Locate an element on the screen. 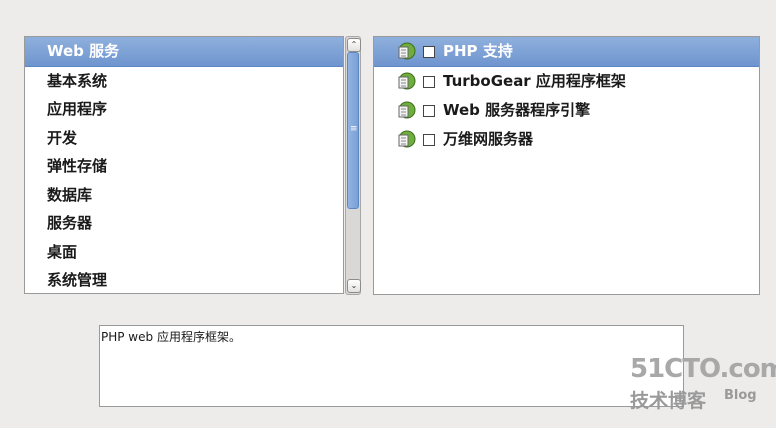  watermark-logo: 51CTO.com 技术博客 Blog is located at coordinates (703, 384).